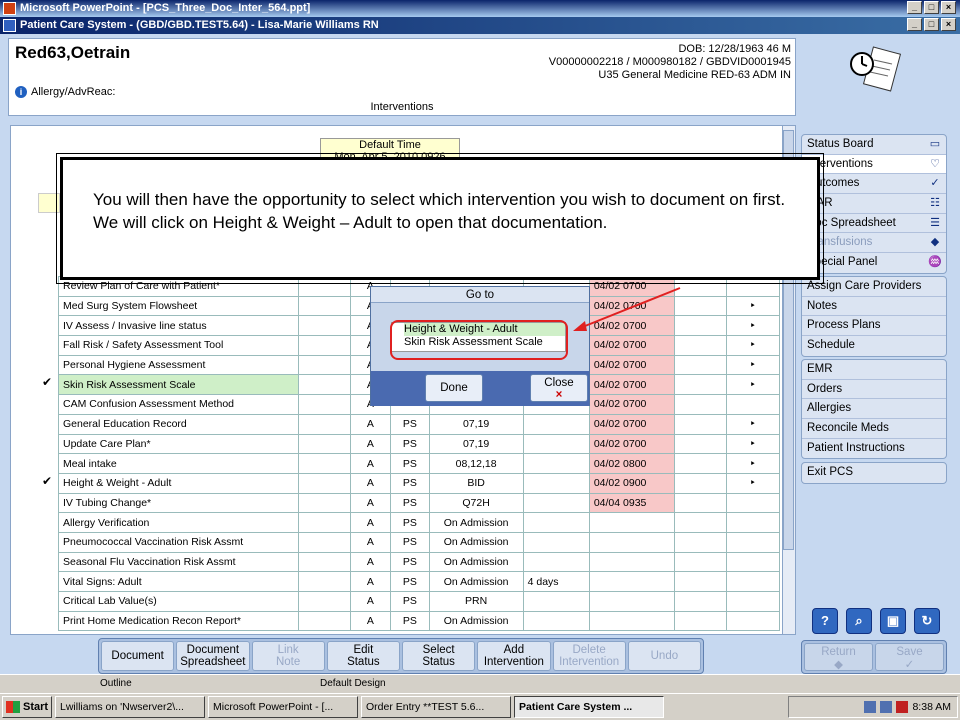 The height and width of the screenshot is (720, 960). I want to click on table-row: Allergy Verification A PS On Admission, so click(419, 522).